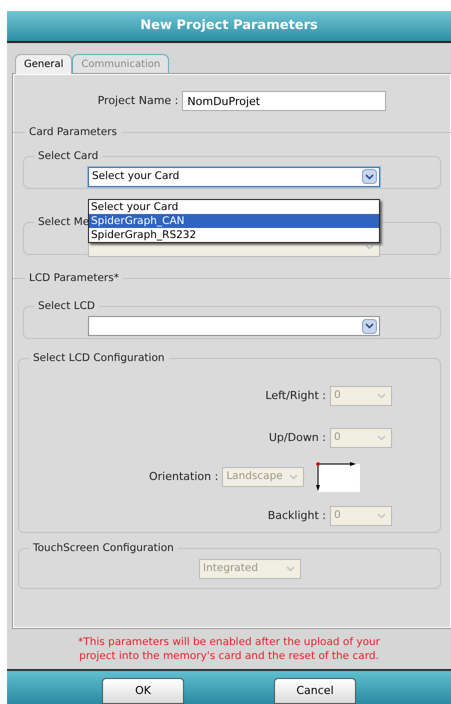 The width and height of the screenshot is (451, 704). Describe the element at coordinates (183, 477) in the screenshot. I see `field-label: Orientation :` at that location.